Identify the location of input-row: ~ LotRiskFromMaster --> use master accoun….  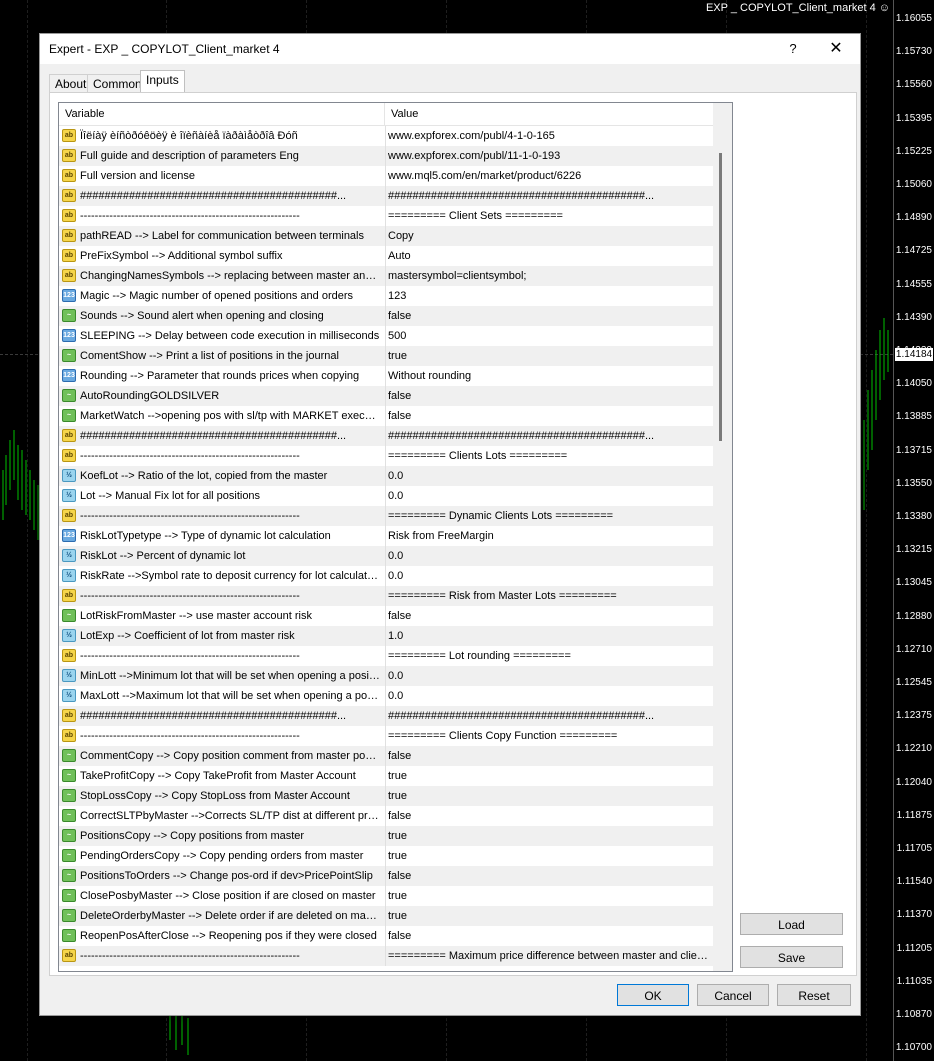
(386, 616).